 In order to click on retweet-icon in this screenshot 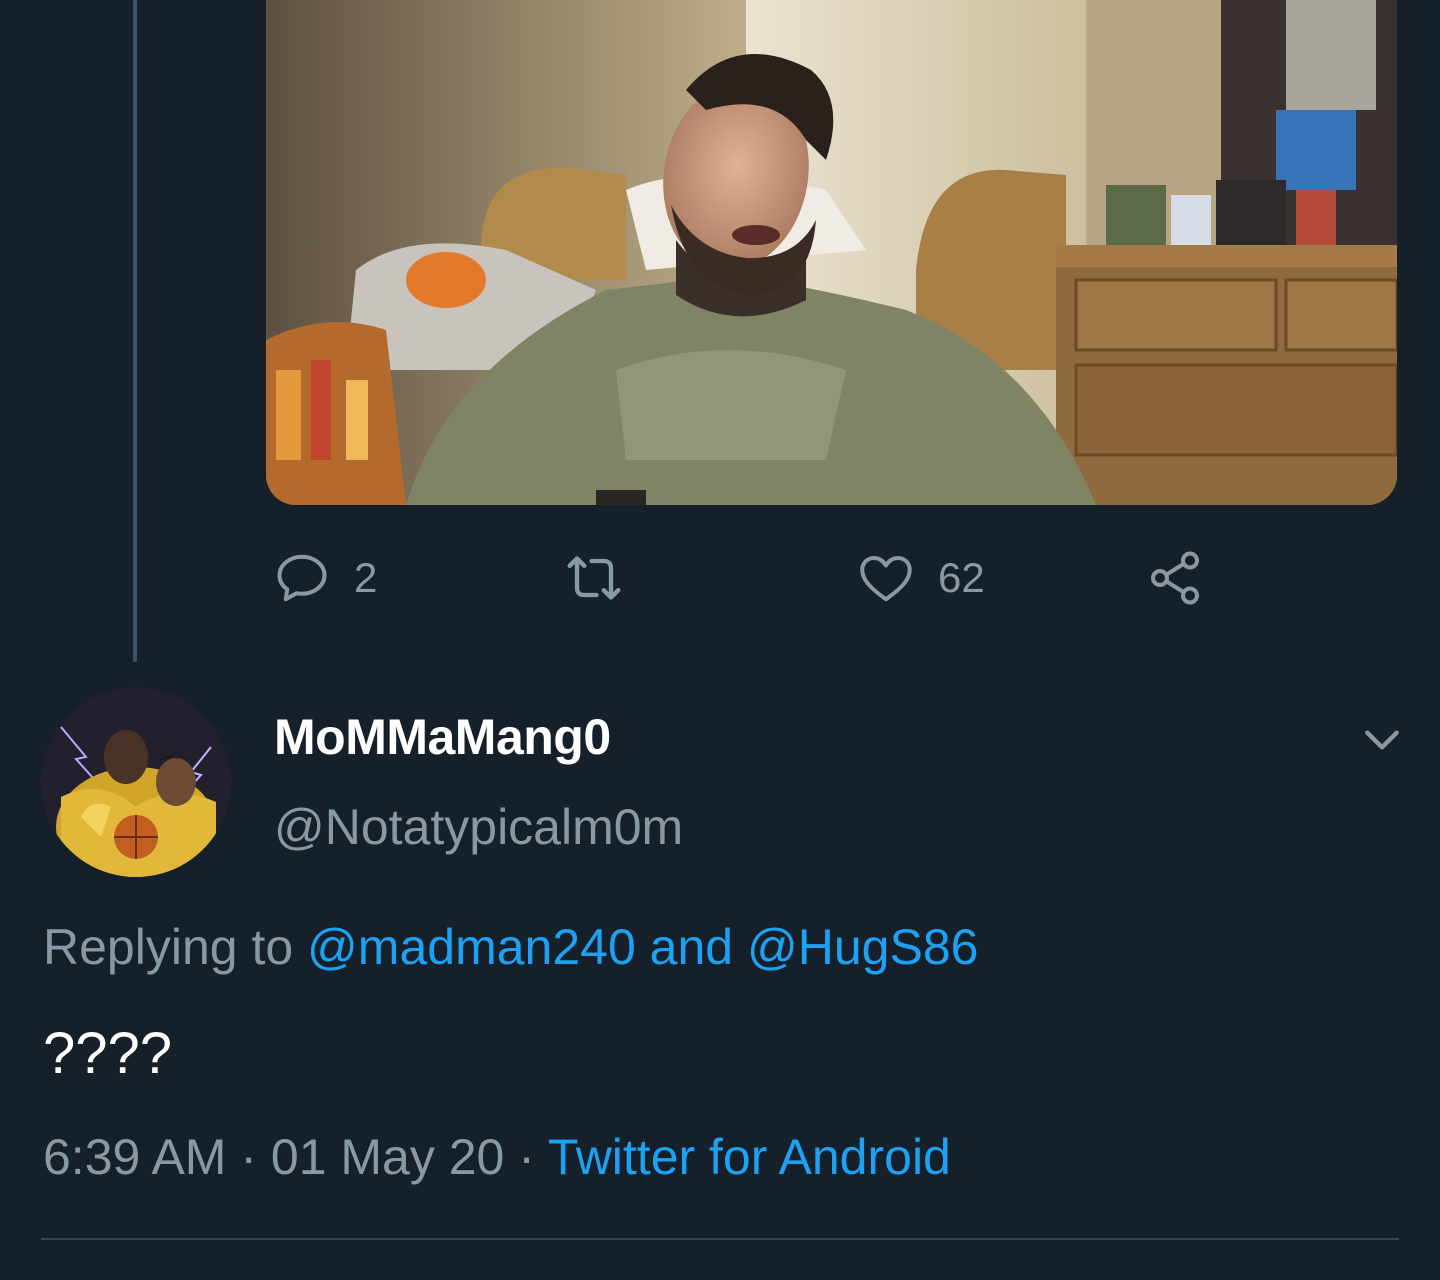, I will do `click(594, 578)`.